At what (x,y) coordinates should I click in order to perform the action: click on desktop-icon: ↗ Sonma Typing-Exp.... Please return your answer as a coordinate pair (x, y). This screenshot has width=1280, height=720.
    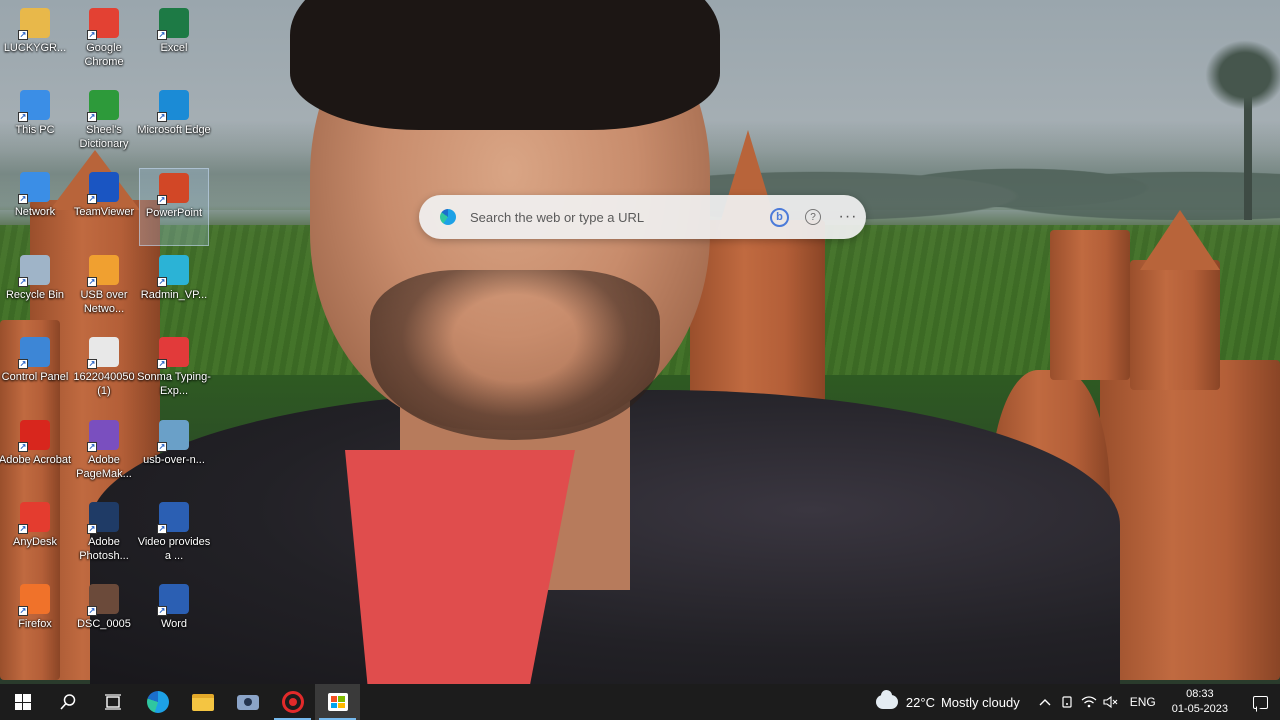
    Looking at the image, I should click on (174, 372).